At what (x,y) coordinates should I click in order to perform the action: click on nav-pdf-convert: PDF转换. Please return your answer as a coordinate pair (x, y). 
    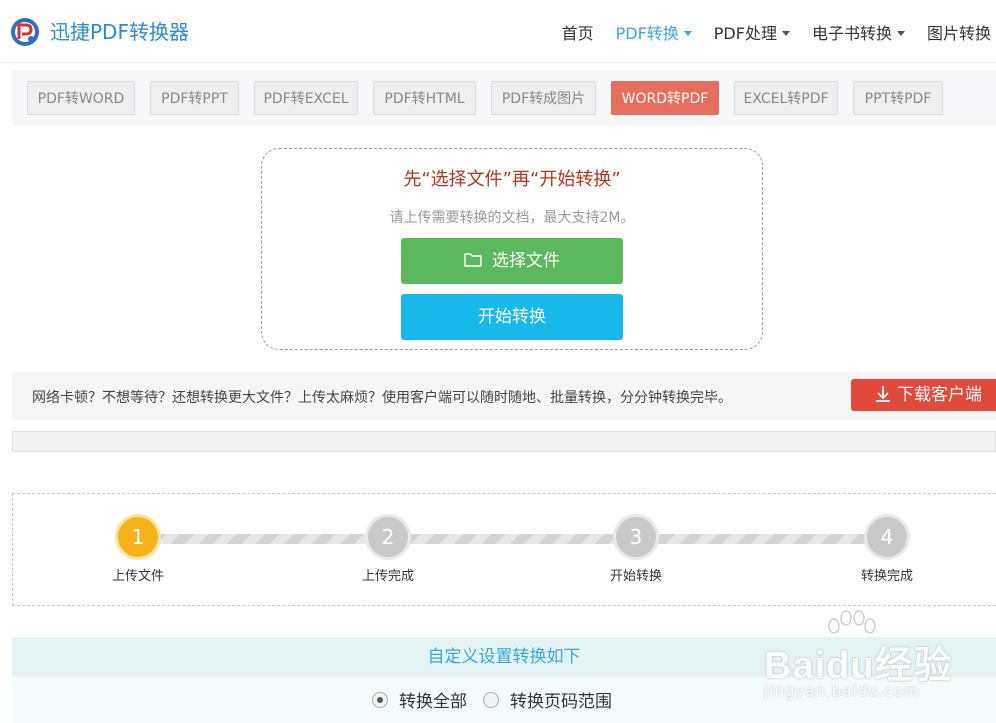
    Looking at the image, I should click on (654, 32).